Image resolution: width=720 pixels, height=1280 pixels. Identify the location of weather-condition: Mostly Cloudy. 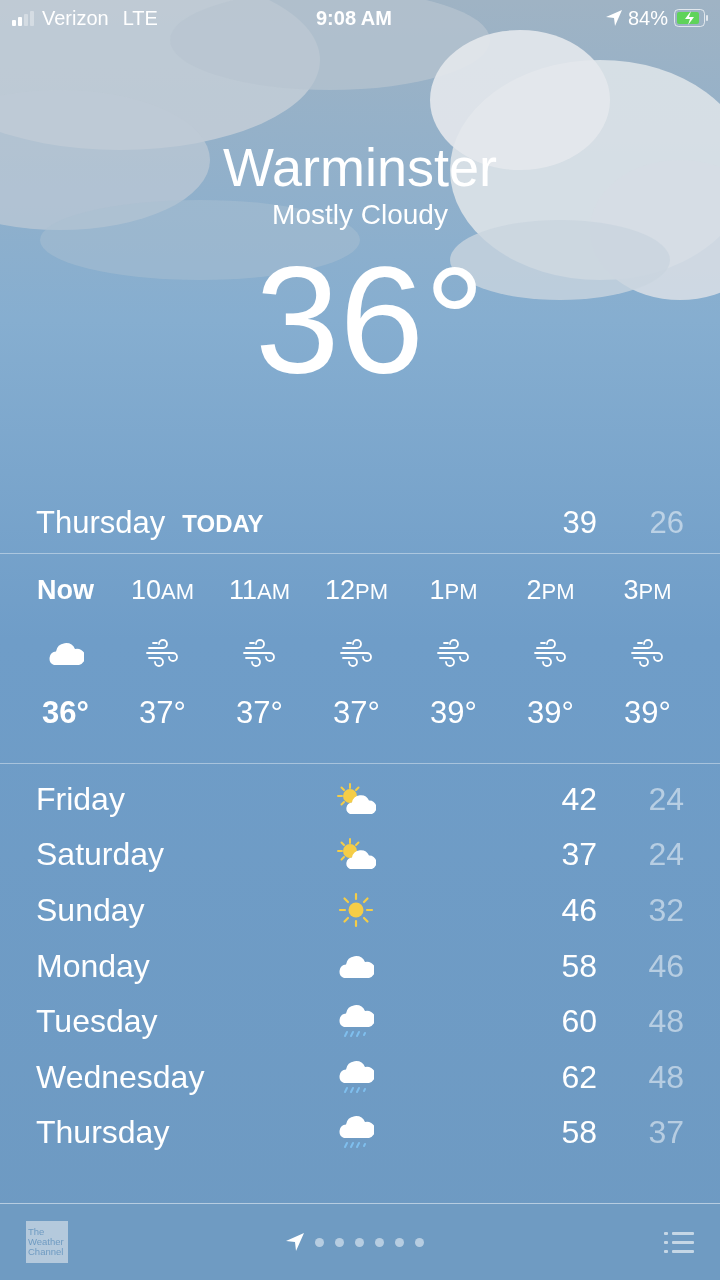
(360, 215).